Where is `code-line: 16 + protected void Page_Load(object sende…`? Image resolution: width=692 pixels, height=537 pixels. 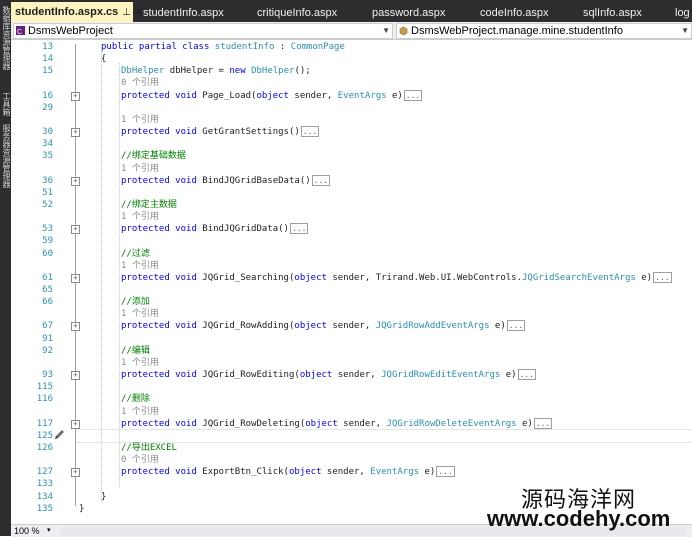
code-line: 16 + protected void Page_Load(object sende… is located at coordinates (351, 95).